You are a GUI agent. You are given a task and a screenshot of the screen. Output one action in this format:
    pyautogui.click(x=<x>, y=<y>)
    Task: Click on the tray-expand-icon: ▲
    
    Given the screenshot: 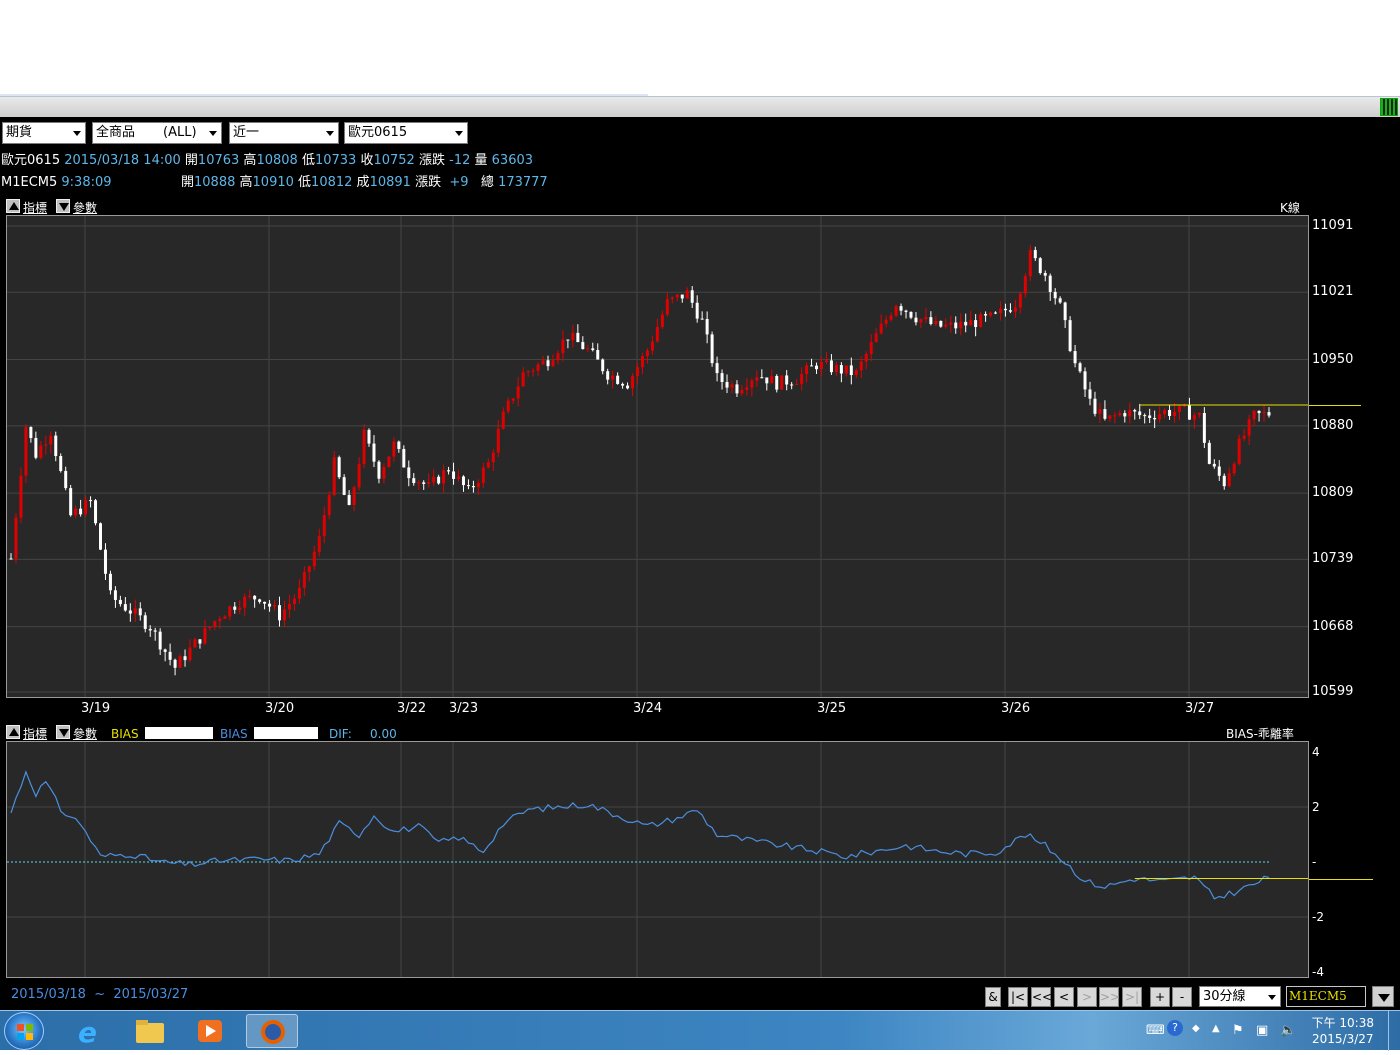 What is the action you would take?
    pyautogui.click(x=1216, y=1028)
    